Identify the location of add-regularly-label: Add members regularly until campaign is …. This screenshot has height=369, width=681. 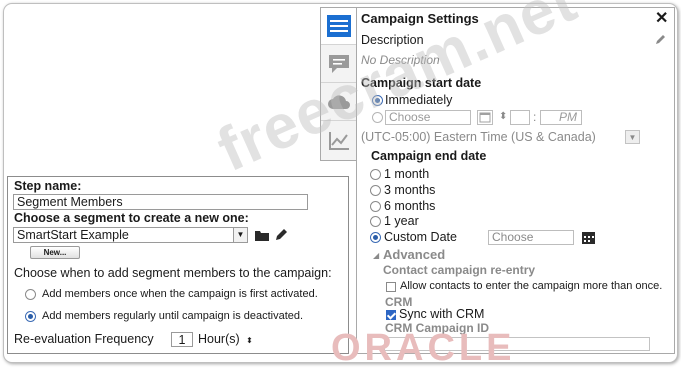
(173, 316).